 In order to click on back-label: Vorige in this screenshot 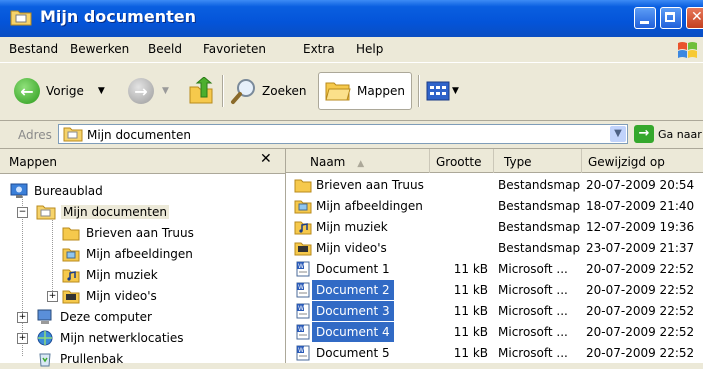, I will do `click(65, 91)`.